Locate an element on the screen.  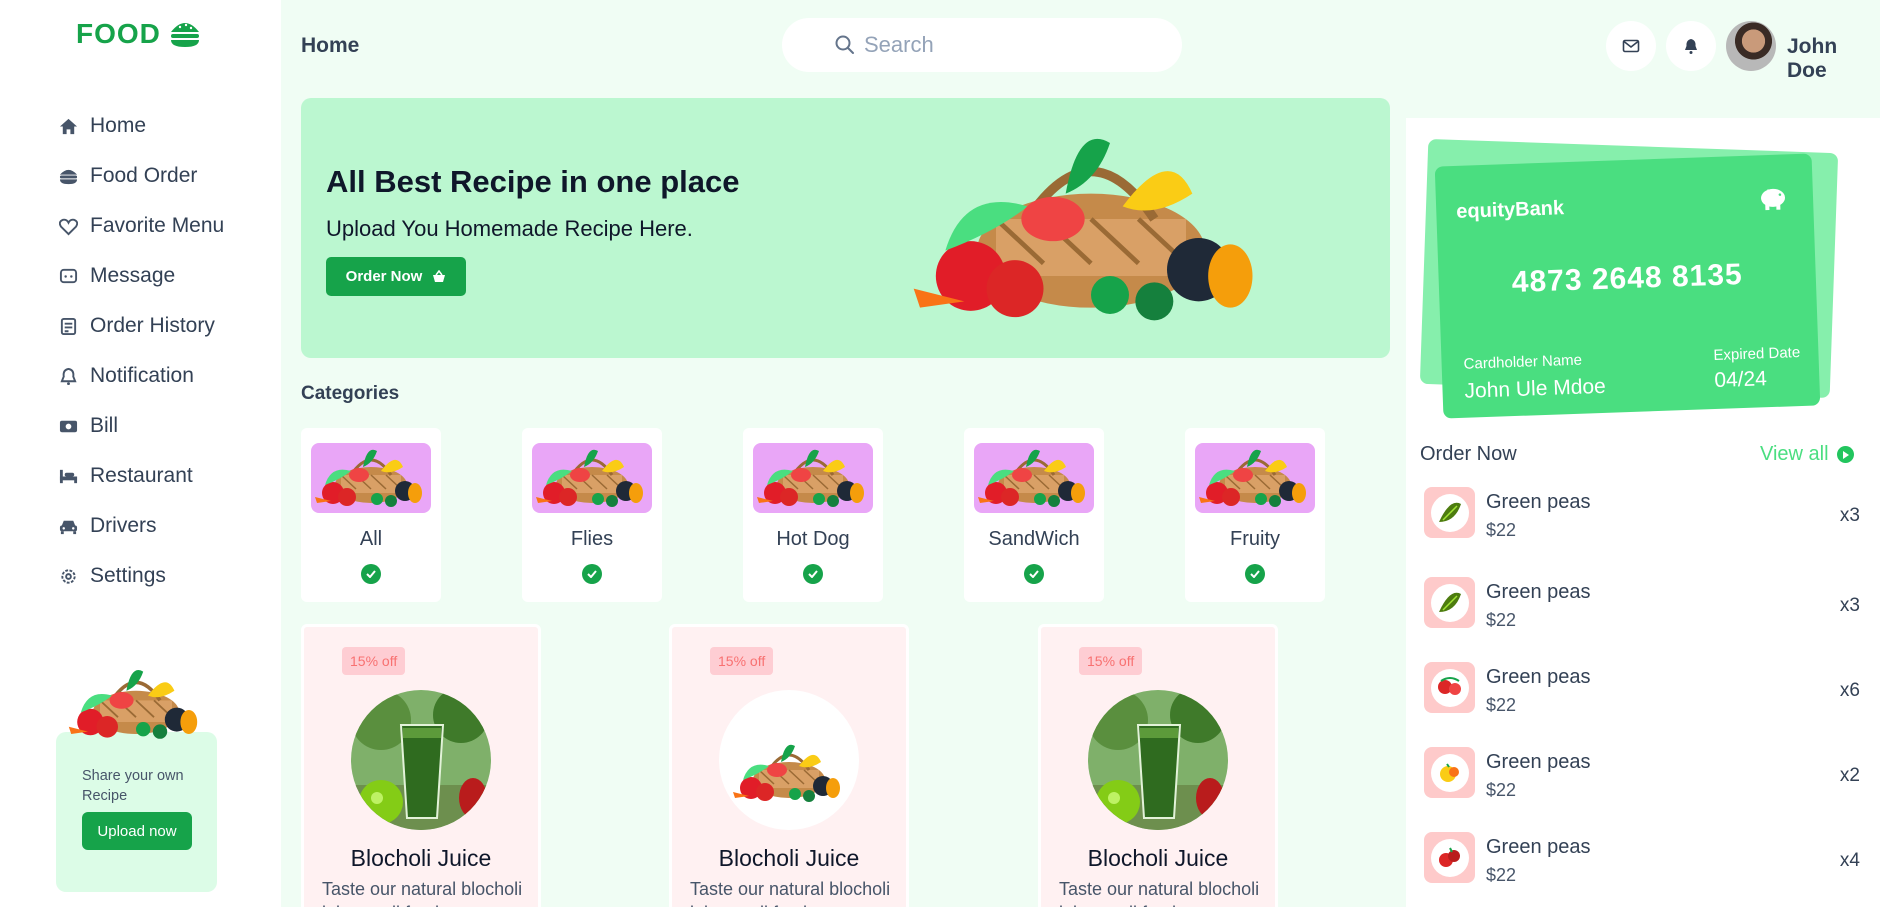
categories-title: Categories is located at coordinates (350, 393).